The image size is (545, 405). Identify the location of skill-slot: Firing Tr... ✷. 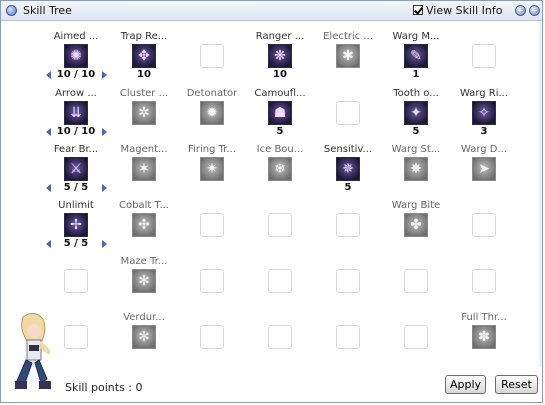
(212, 172).